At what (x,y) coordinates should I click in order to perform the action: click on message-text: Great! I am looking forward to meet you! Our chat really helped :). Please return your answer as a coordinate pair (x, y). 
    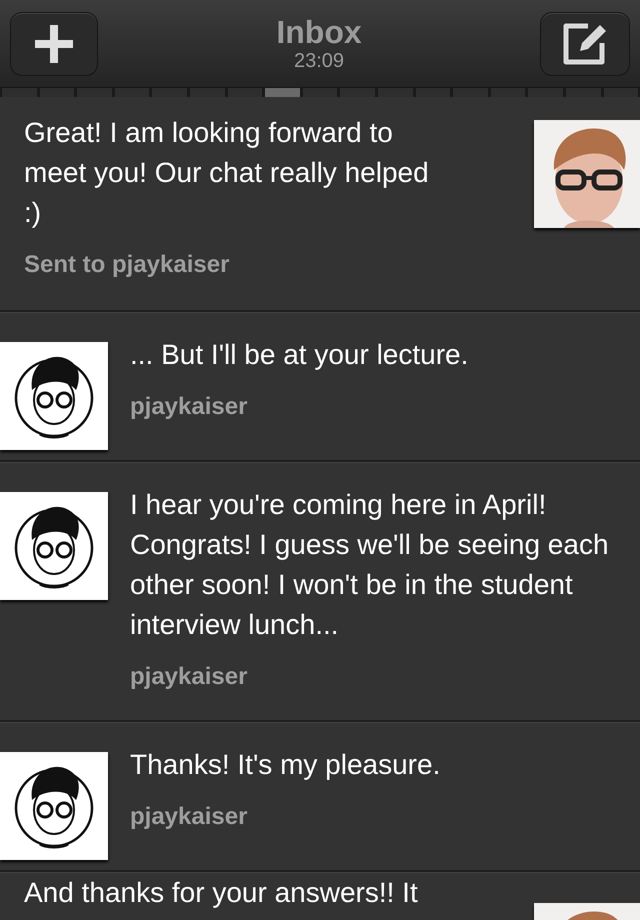
    Looking at the image, I should click on (227, 173).